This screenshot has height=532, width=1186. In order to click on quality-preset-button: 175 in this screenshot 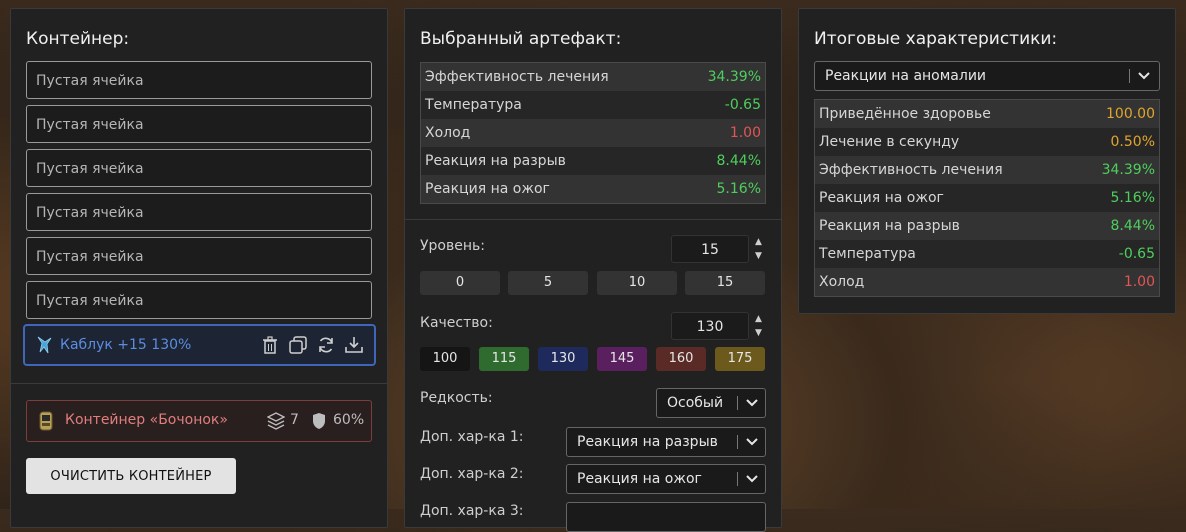, I will do `click(740, 359)`.